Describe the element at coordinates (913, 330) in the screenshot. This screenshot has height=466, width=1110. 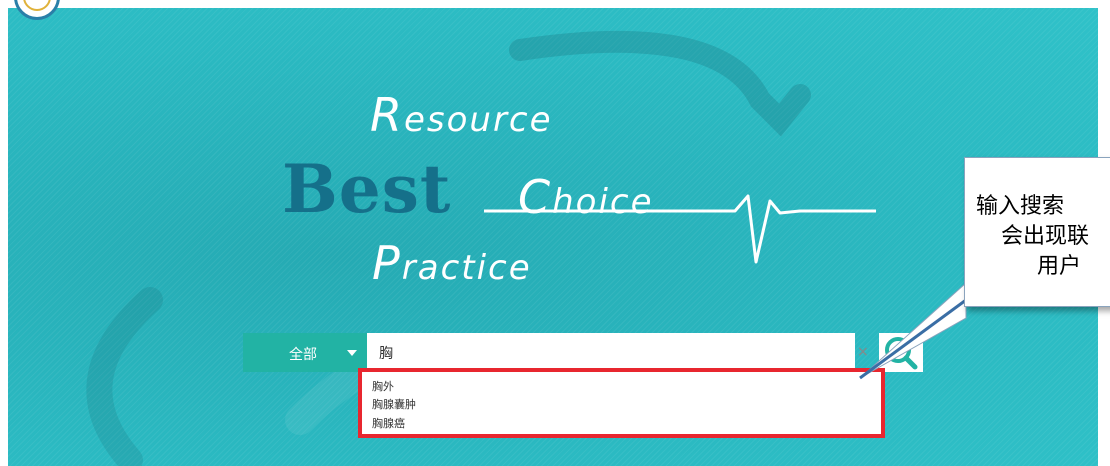
I see `callout-pointer` at that location.